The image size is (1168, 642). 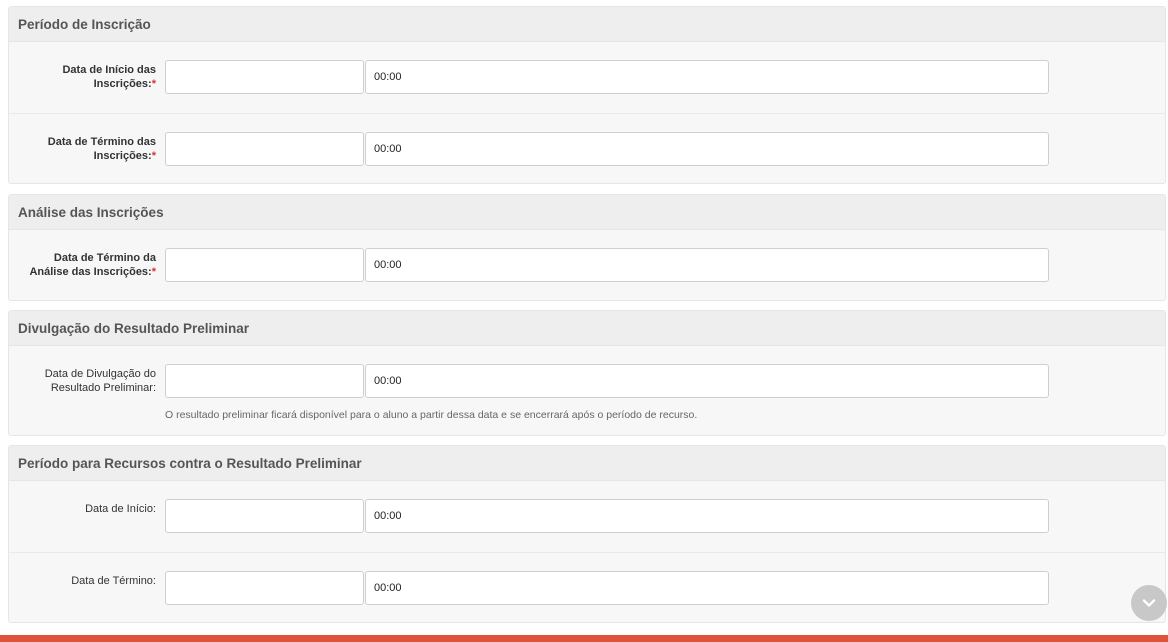 What do you see at coordinates (103, 388) in the screenshot?
I see `label-line: Resultado Preliminar:` at bounding box center [103, 388].